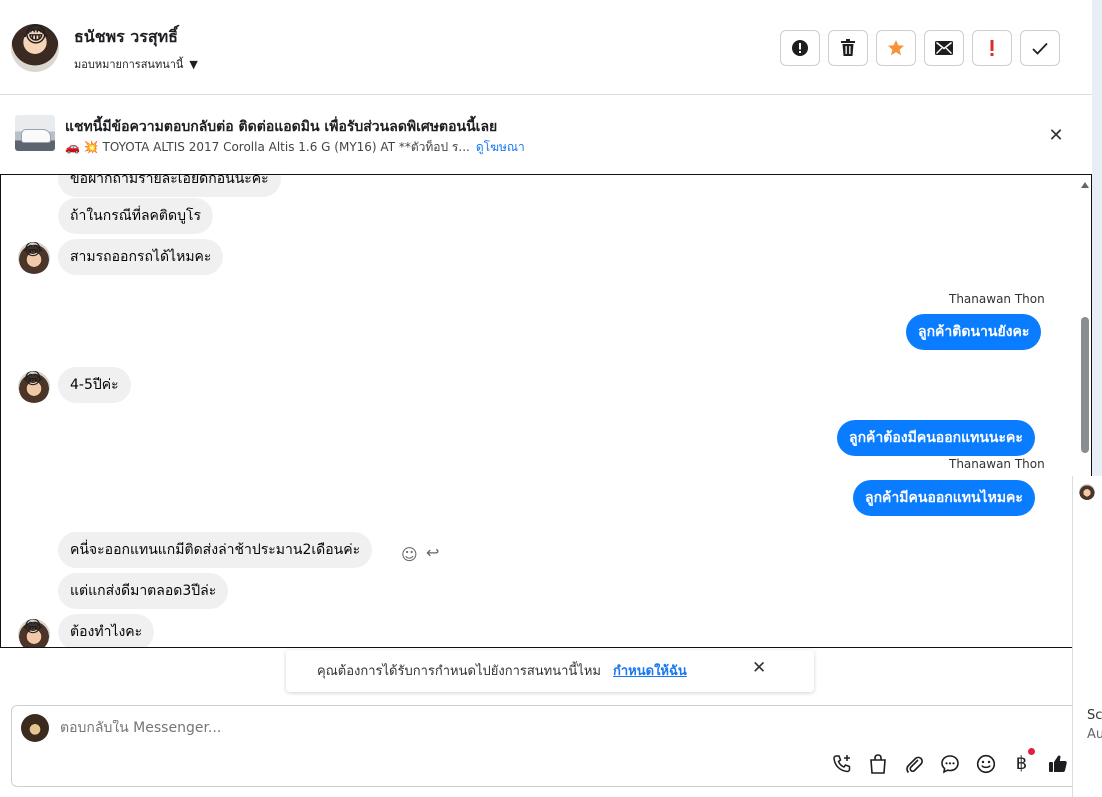 This screenshot has width=1102, height=797. What do you see at coordinates (1094, 734) in the screenshot?
I see `peek-text-2: Au` at bounding box center [1094, 734].